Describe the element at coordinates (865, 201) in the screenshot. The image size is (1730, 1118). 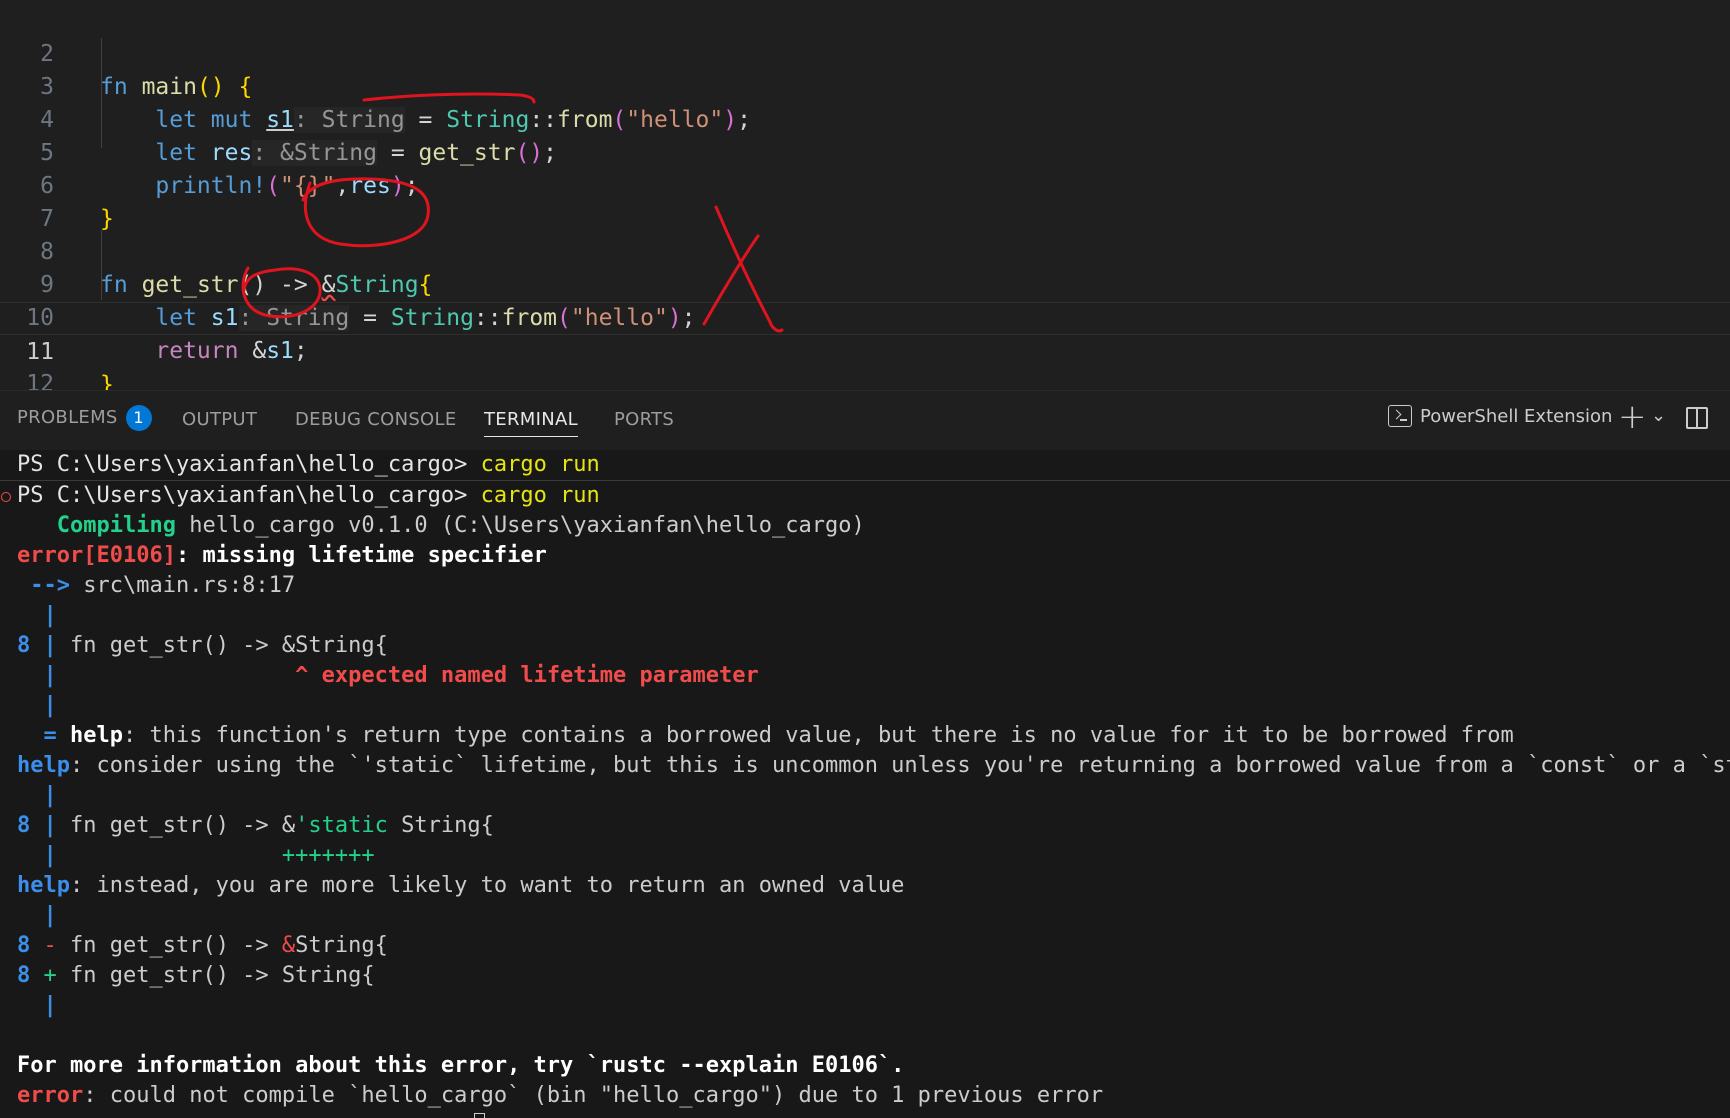
I see `code-line: 7` at that location.